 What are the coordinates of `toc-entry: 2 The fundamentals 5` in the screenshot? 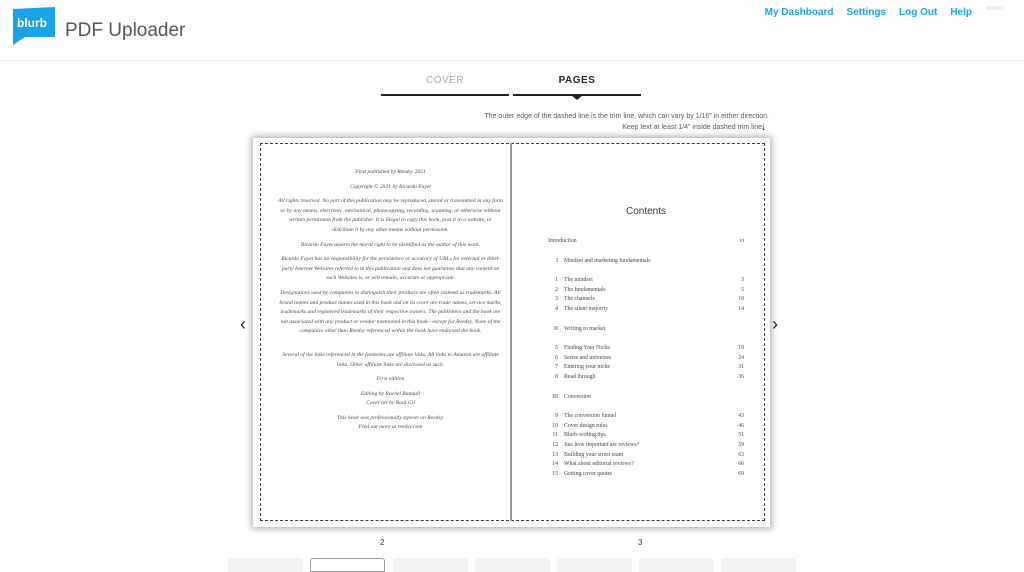 It's located at (646, 291).